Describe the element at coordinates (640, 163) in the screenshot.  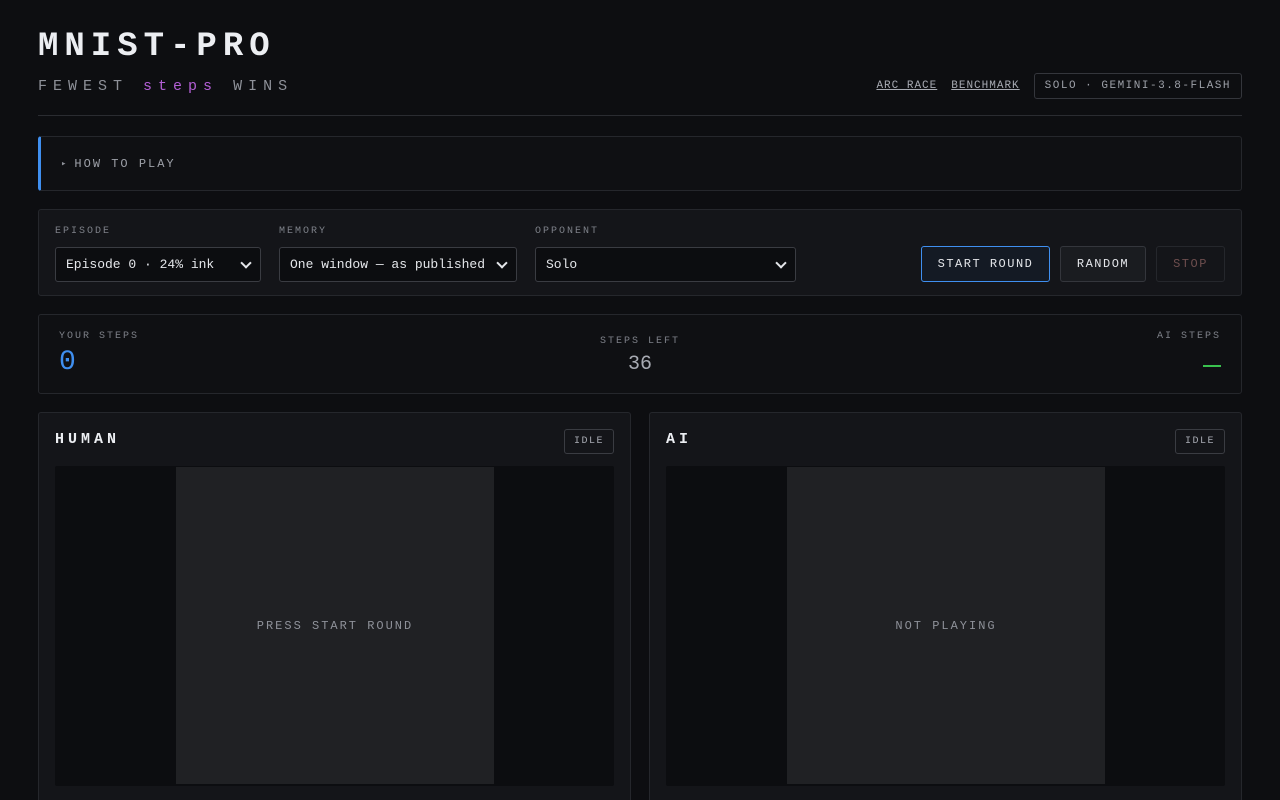
I see `how-to-play-toggle: ▸ HOW TO PLAY` at that location.